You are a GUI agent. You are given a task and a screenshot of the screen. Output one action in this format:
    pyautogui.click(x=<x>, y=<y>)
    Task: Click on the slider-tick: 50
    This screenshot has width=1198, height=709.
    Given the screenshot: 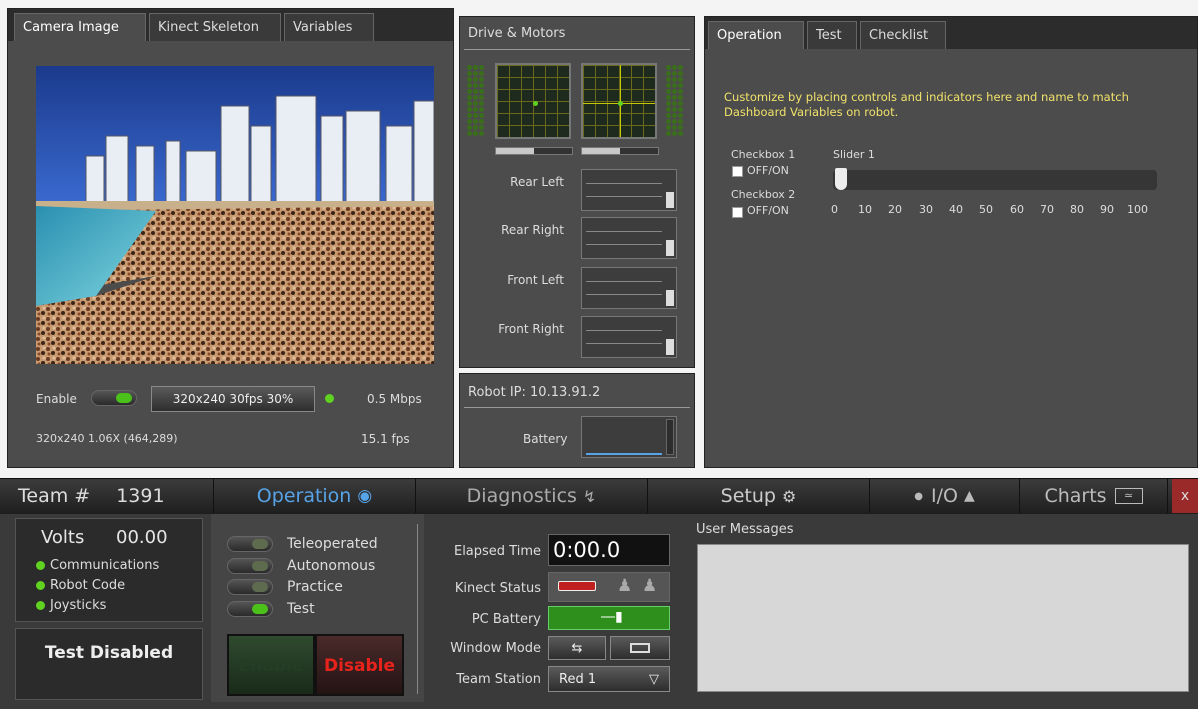 What is the action you would take?
    pyautogui.click(x=986, y=209)
    